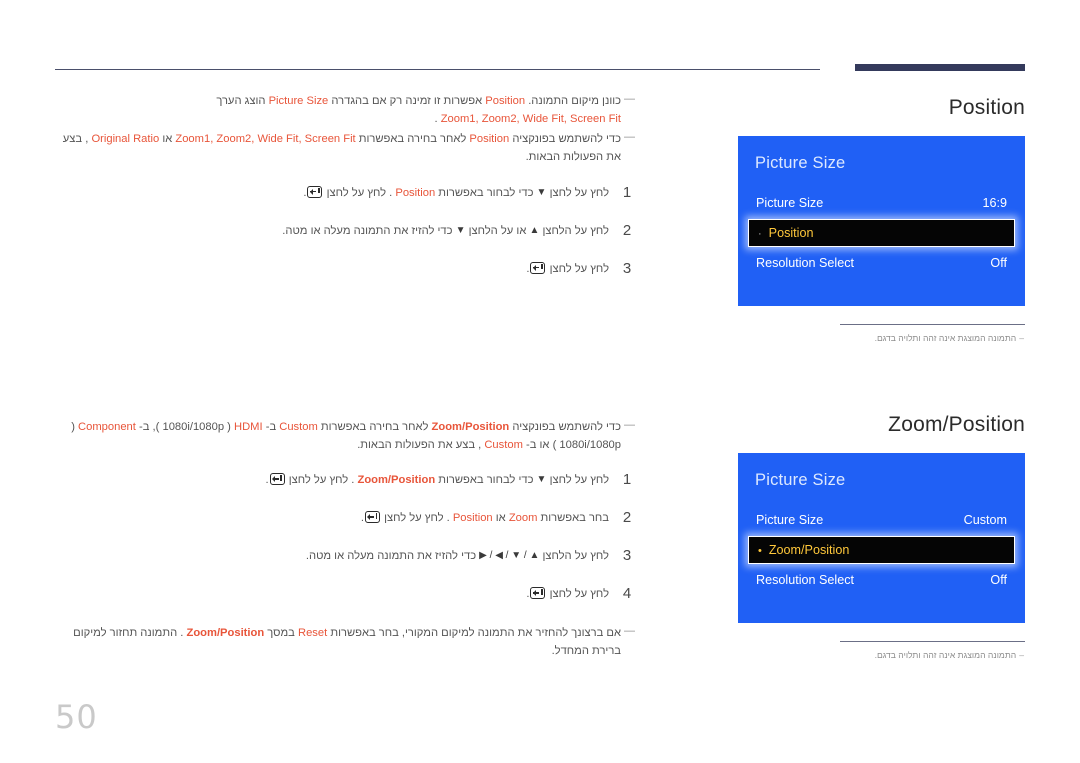 The height and width of the screenshot is (763, 1080). Describe the element at coordinates (391, 556) in the screenshot. I see `text-run: כדי להזיז את התמונה מעלה או מטה.` at that location.